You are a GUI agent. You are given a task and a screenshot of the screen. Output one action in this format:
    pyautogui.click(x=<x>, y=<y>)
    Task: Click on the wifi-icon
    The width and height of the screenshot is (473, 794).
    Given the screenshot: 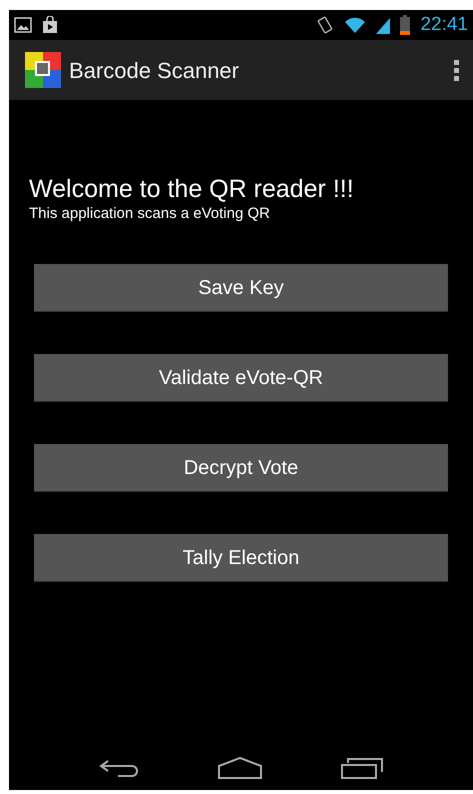 What is the action you would take?
    pyautogui.click(x=355, y=25)
    